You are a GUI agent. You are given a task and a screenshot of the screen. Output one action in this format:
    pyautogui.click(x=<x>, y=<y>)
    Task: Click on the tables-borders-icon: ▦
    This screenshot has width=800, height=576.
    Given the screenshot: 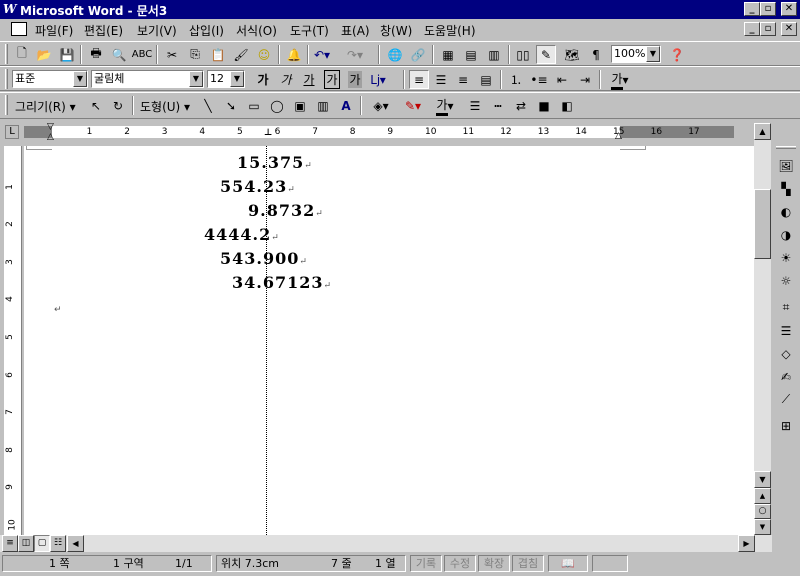 What is the action you would take?
    pyautogui.click(x=448, y=54)
    